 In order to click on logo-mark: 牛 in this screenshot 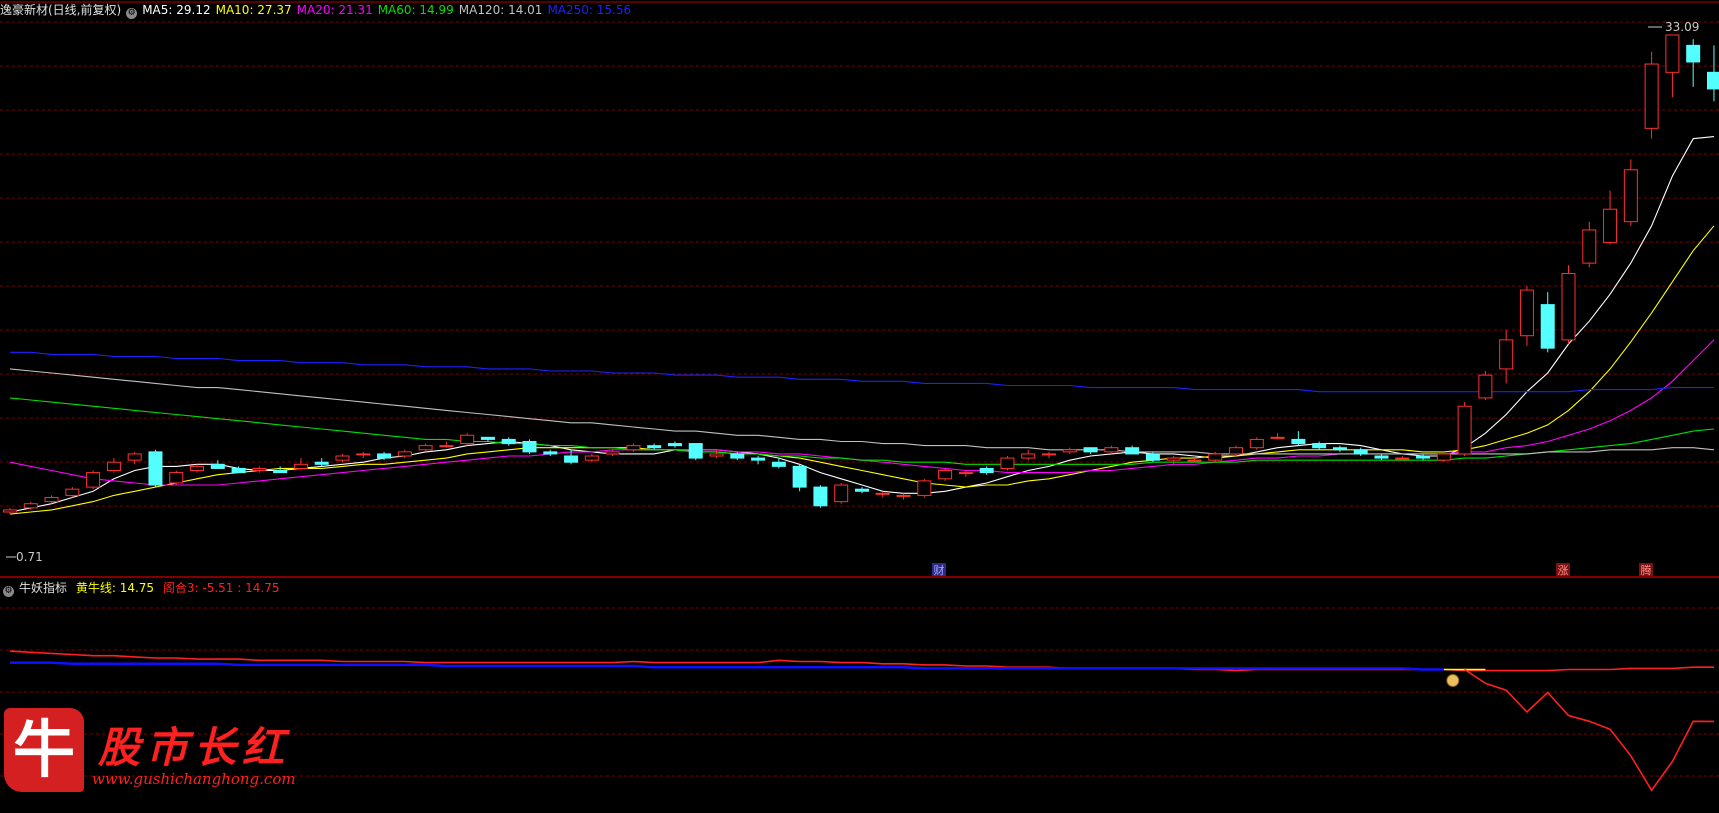, I will do `click(44, 750)`.